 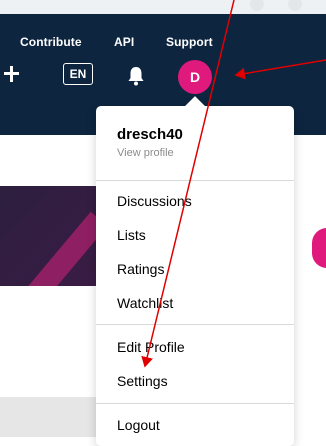 I want to click on menu-item-discussions: Discussions, so click(x=154, y=201).